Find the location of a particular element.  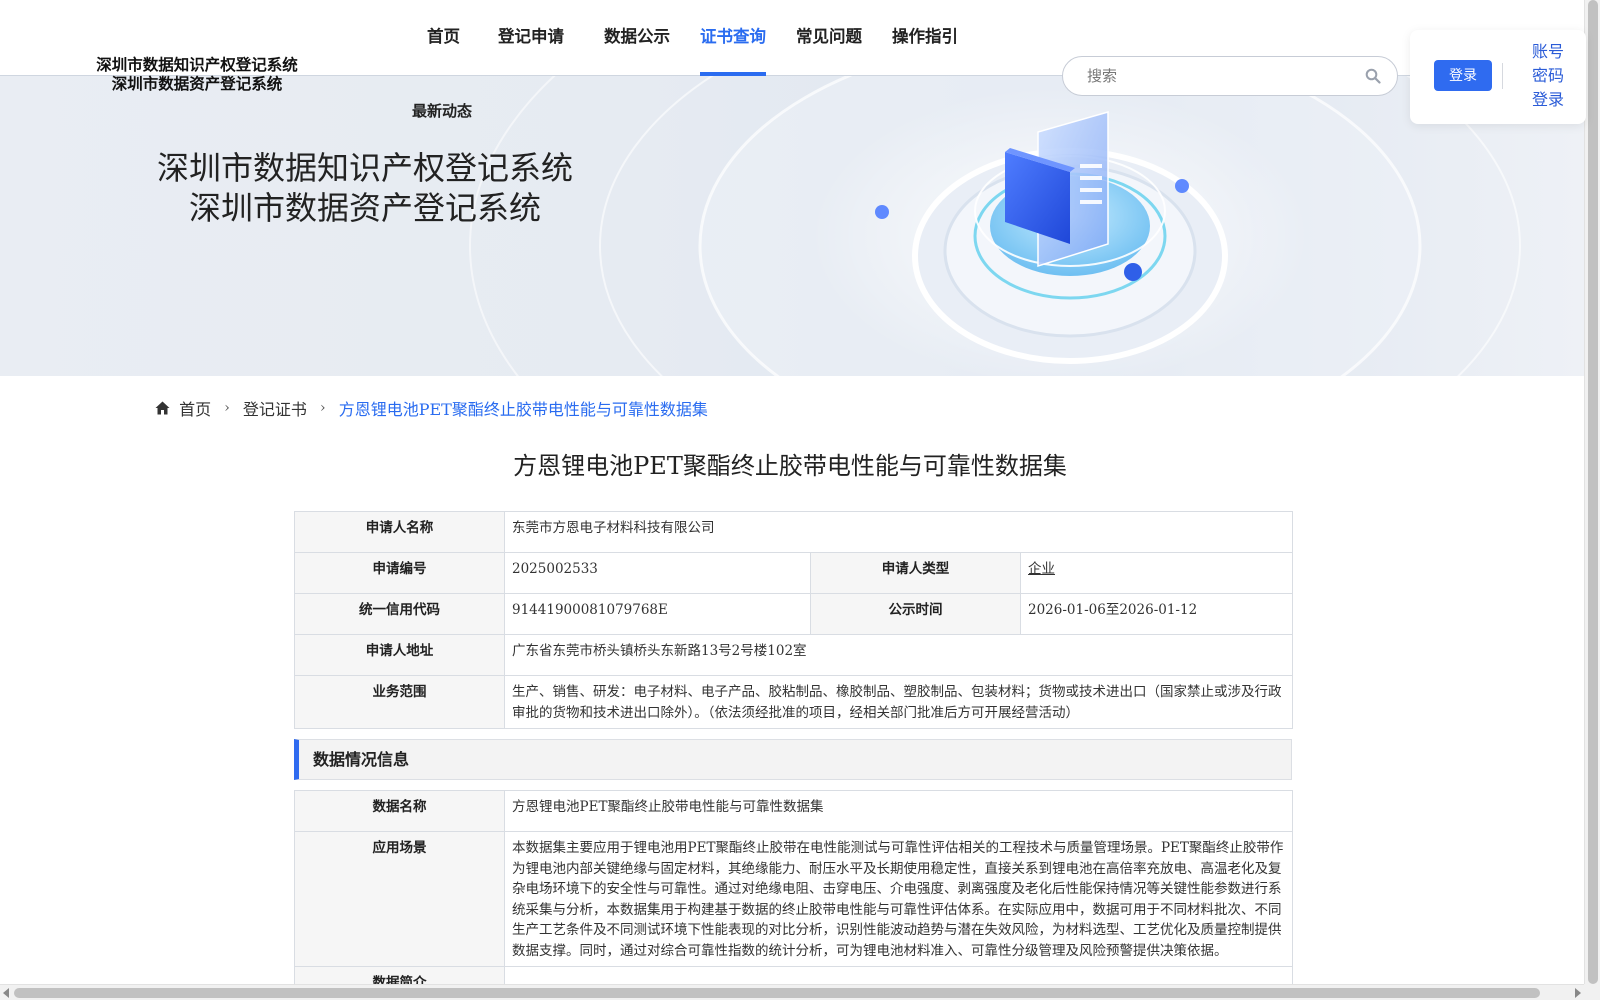

applicant-address-label: 申请人地址 is located at coordinates (399, 655).